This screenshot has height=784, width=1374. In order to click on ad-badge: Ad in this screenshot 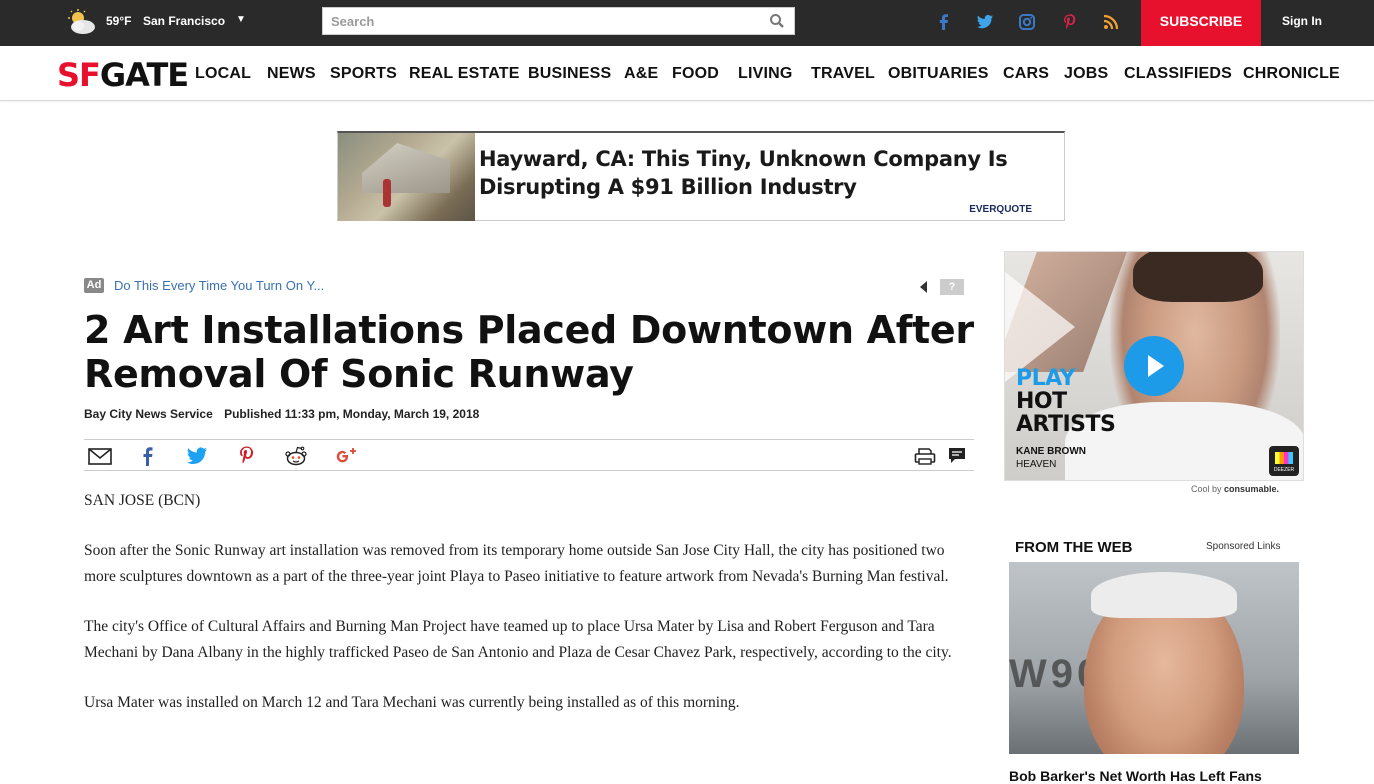, I will do `click(94, 285)`.